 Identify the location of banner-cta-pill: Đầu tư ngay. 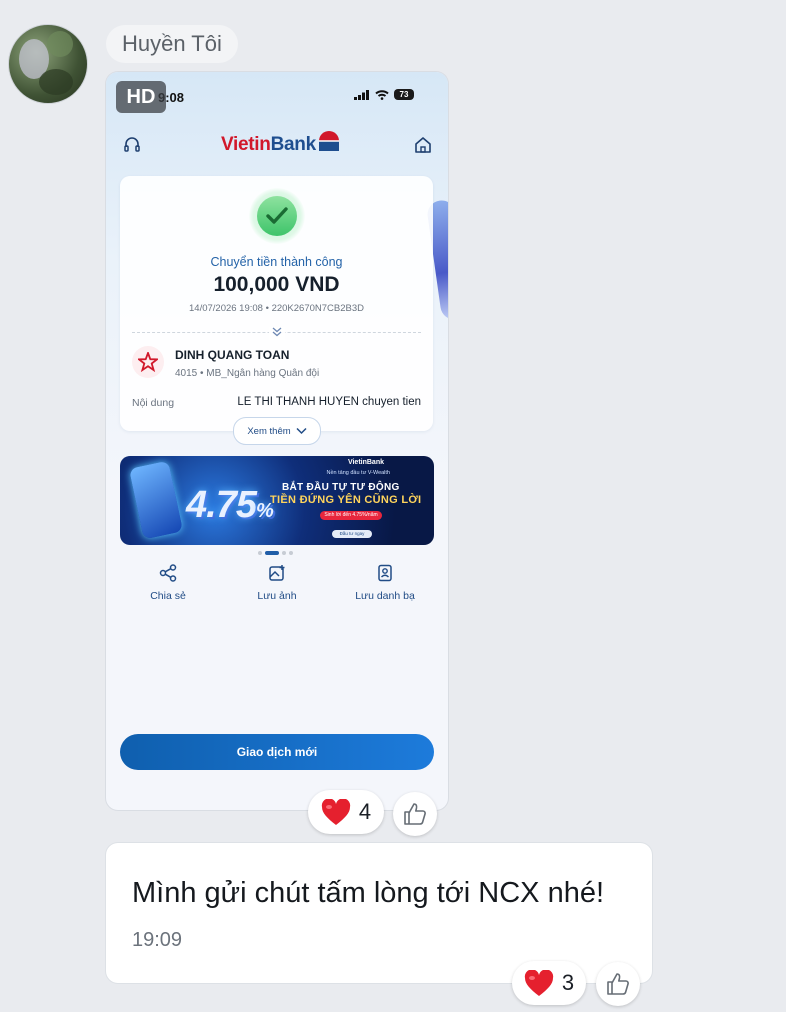
(352, 534).